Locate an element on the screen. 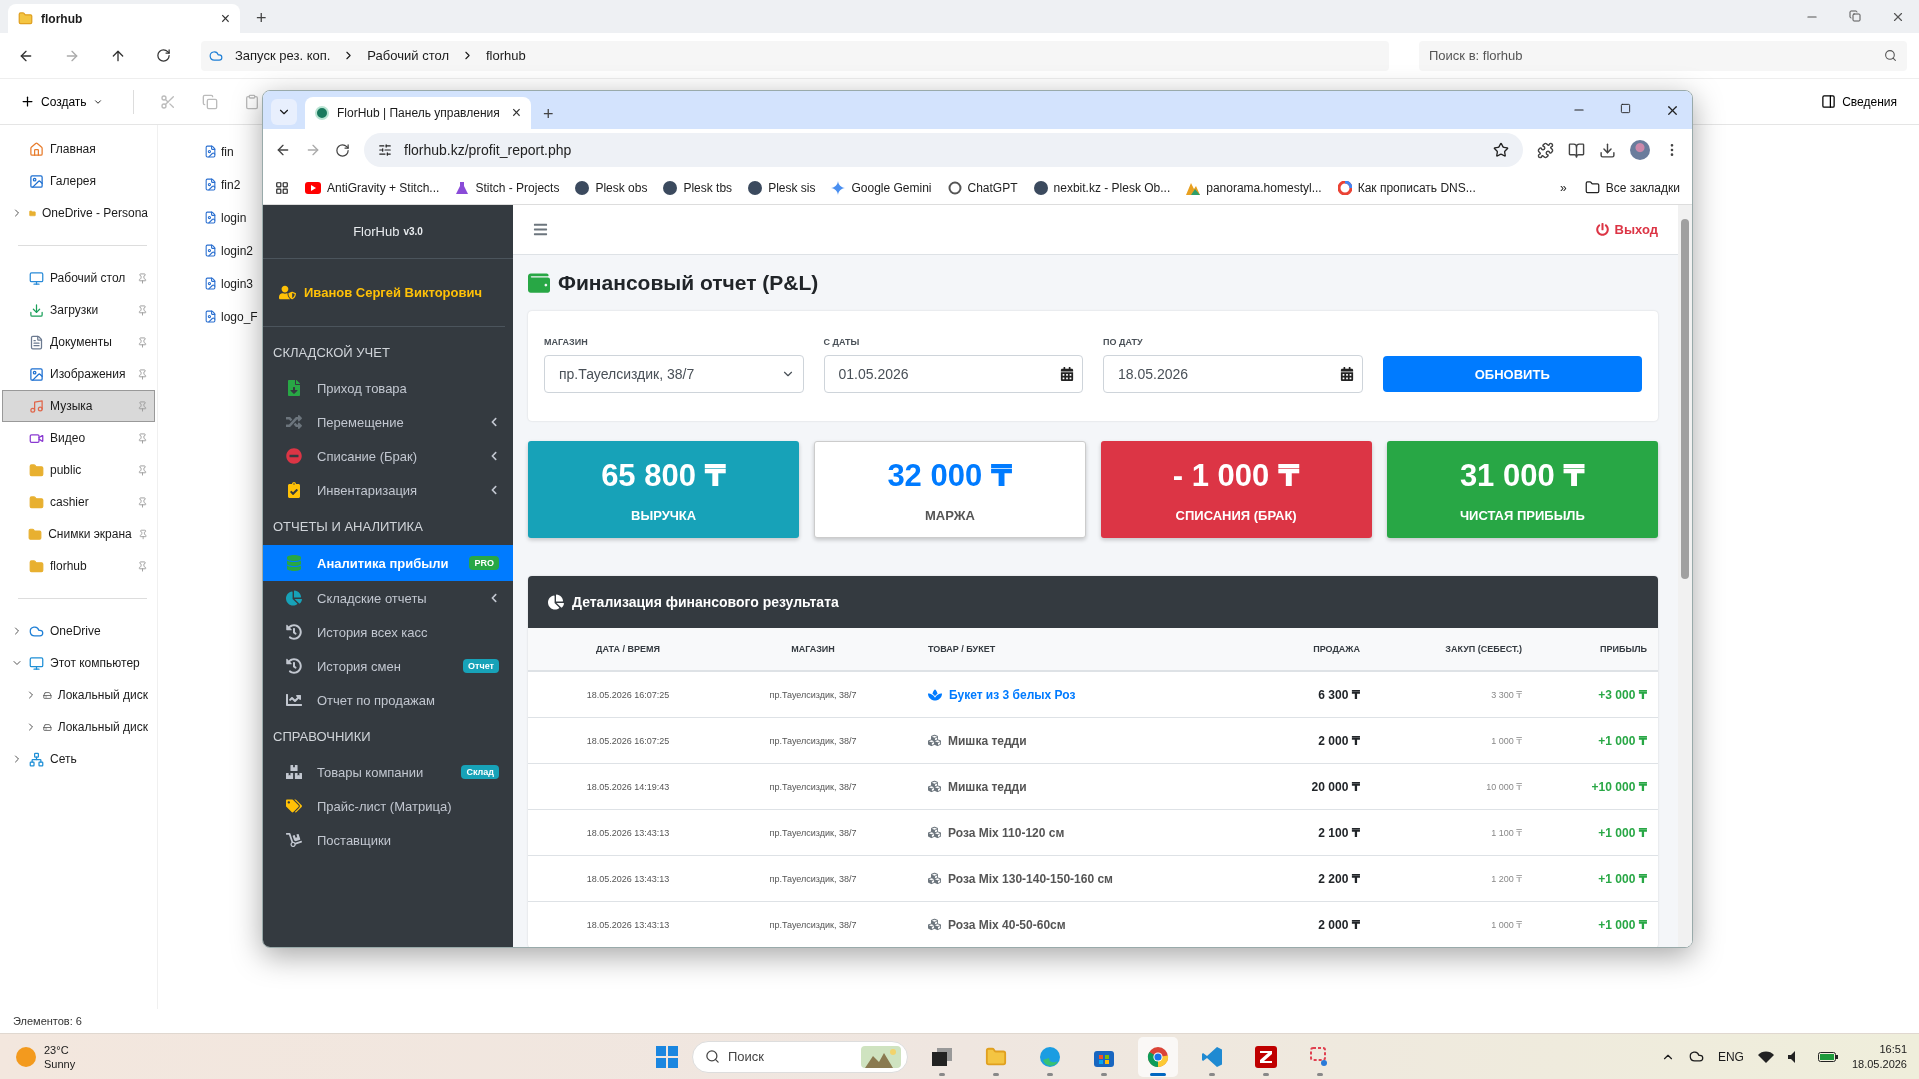 Image resolution: width=1919 pixels, height=1079 pixels. nav-item: Изображения is located at coordinates (78, 374).